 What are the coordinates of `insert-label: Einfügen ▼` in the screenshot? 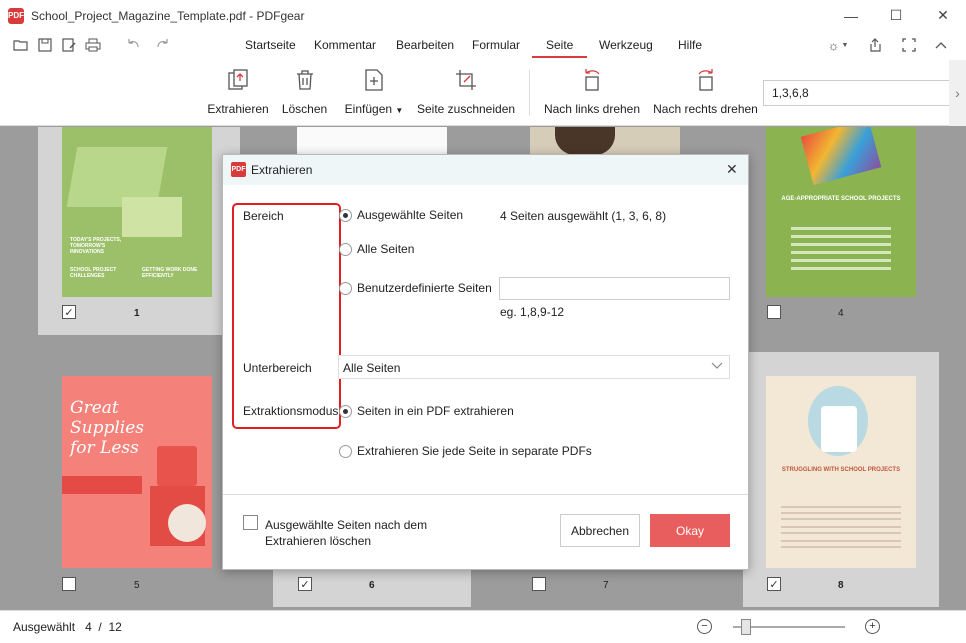 It's located at (374, 109).